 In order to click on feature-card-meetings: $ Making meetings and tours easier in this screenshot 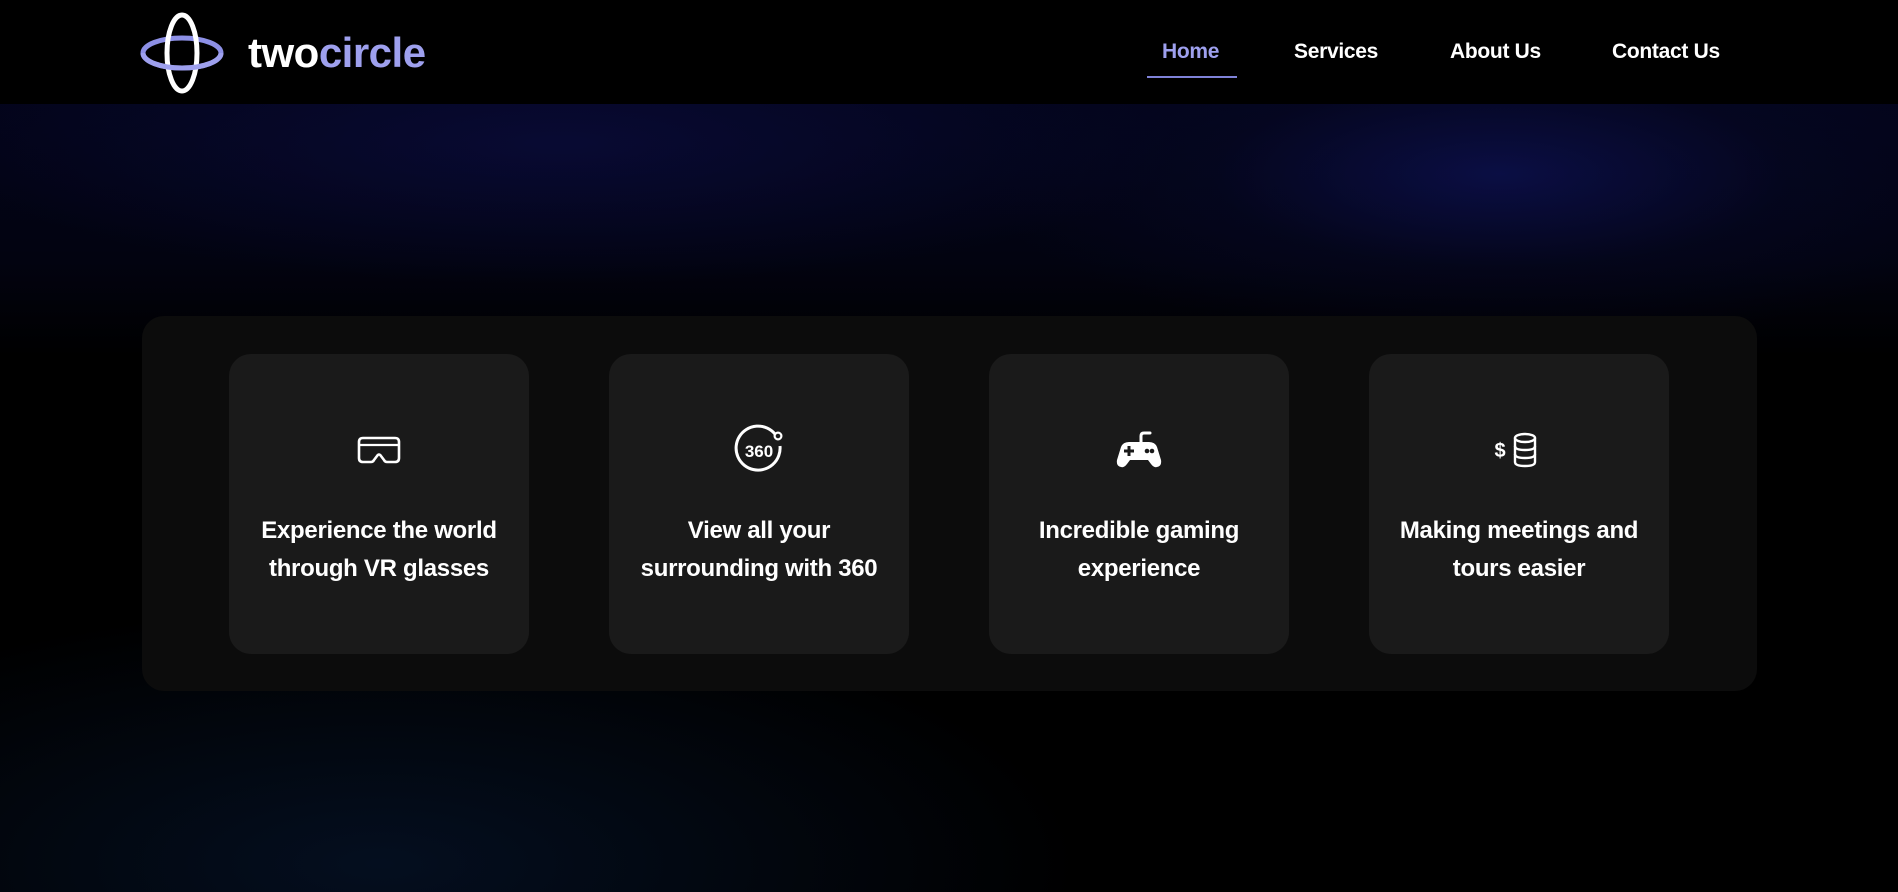, I will do `click(1519, 504)`.